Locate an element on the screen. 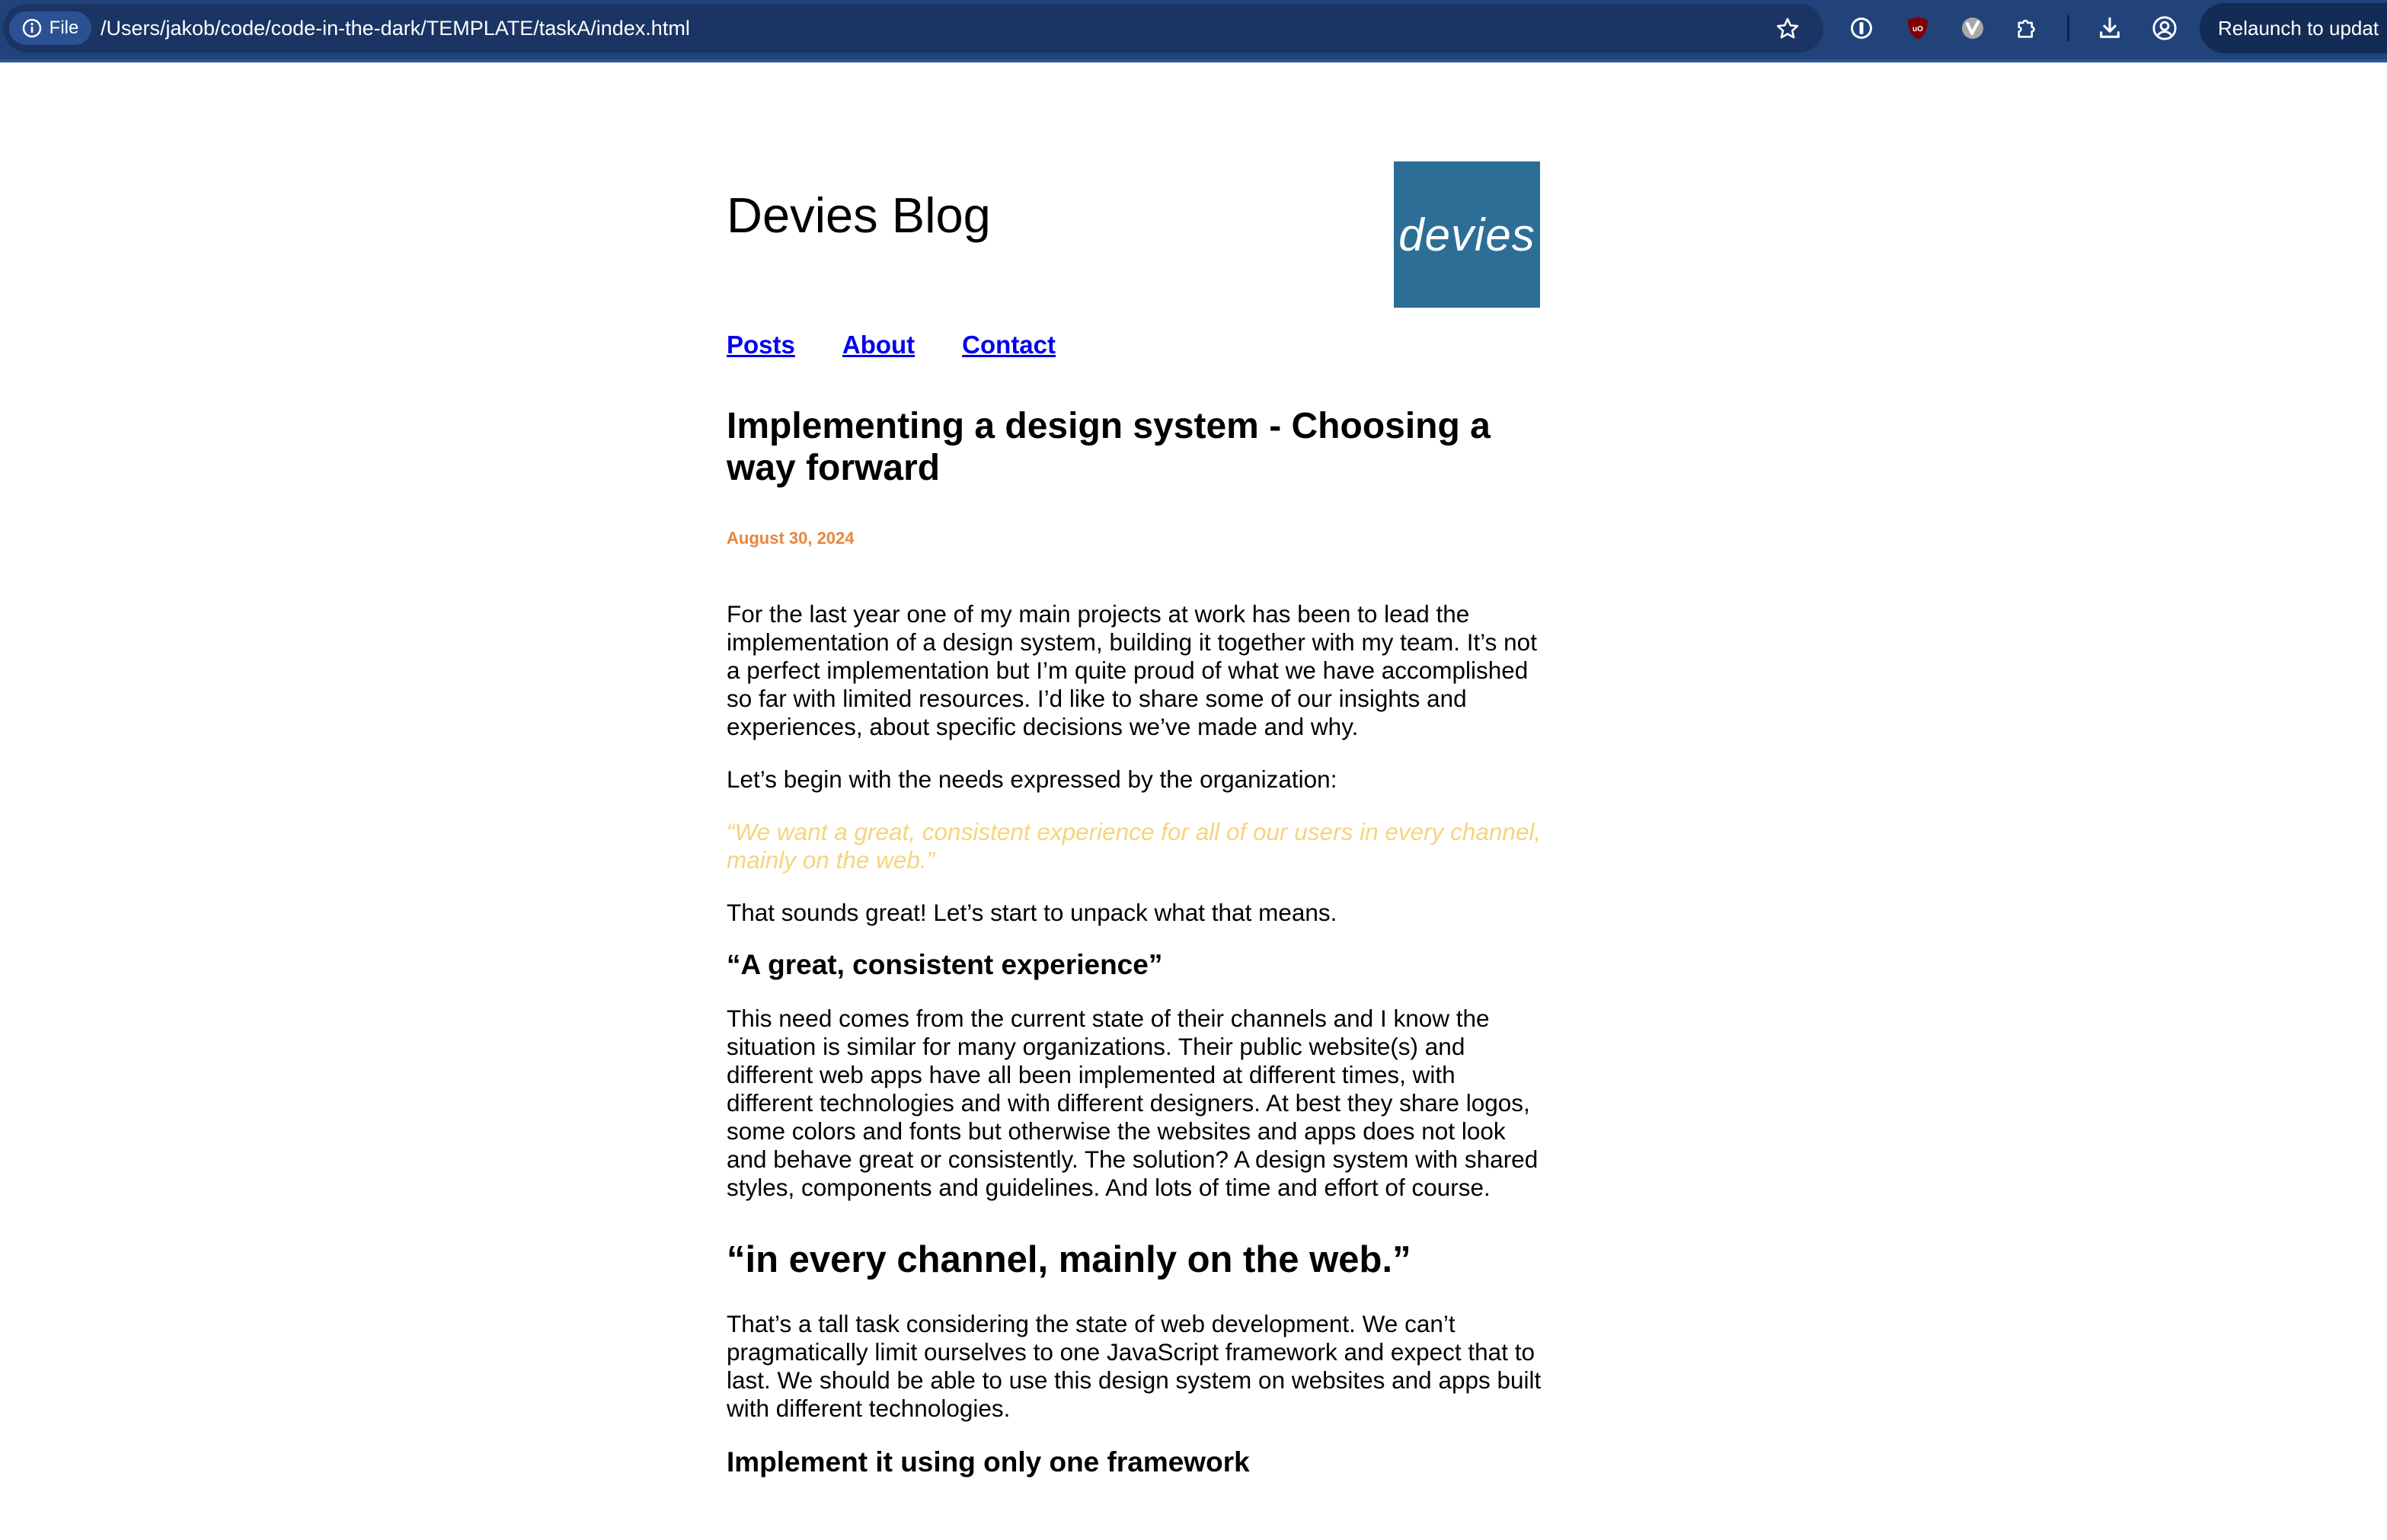 Image resolution: width=2387 pixels, height=1540 pixels. devies-logo: devies is located at coordinates (1467, 234).